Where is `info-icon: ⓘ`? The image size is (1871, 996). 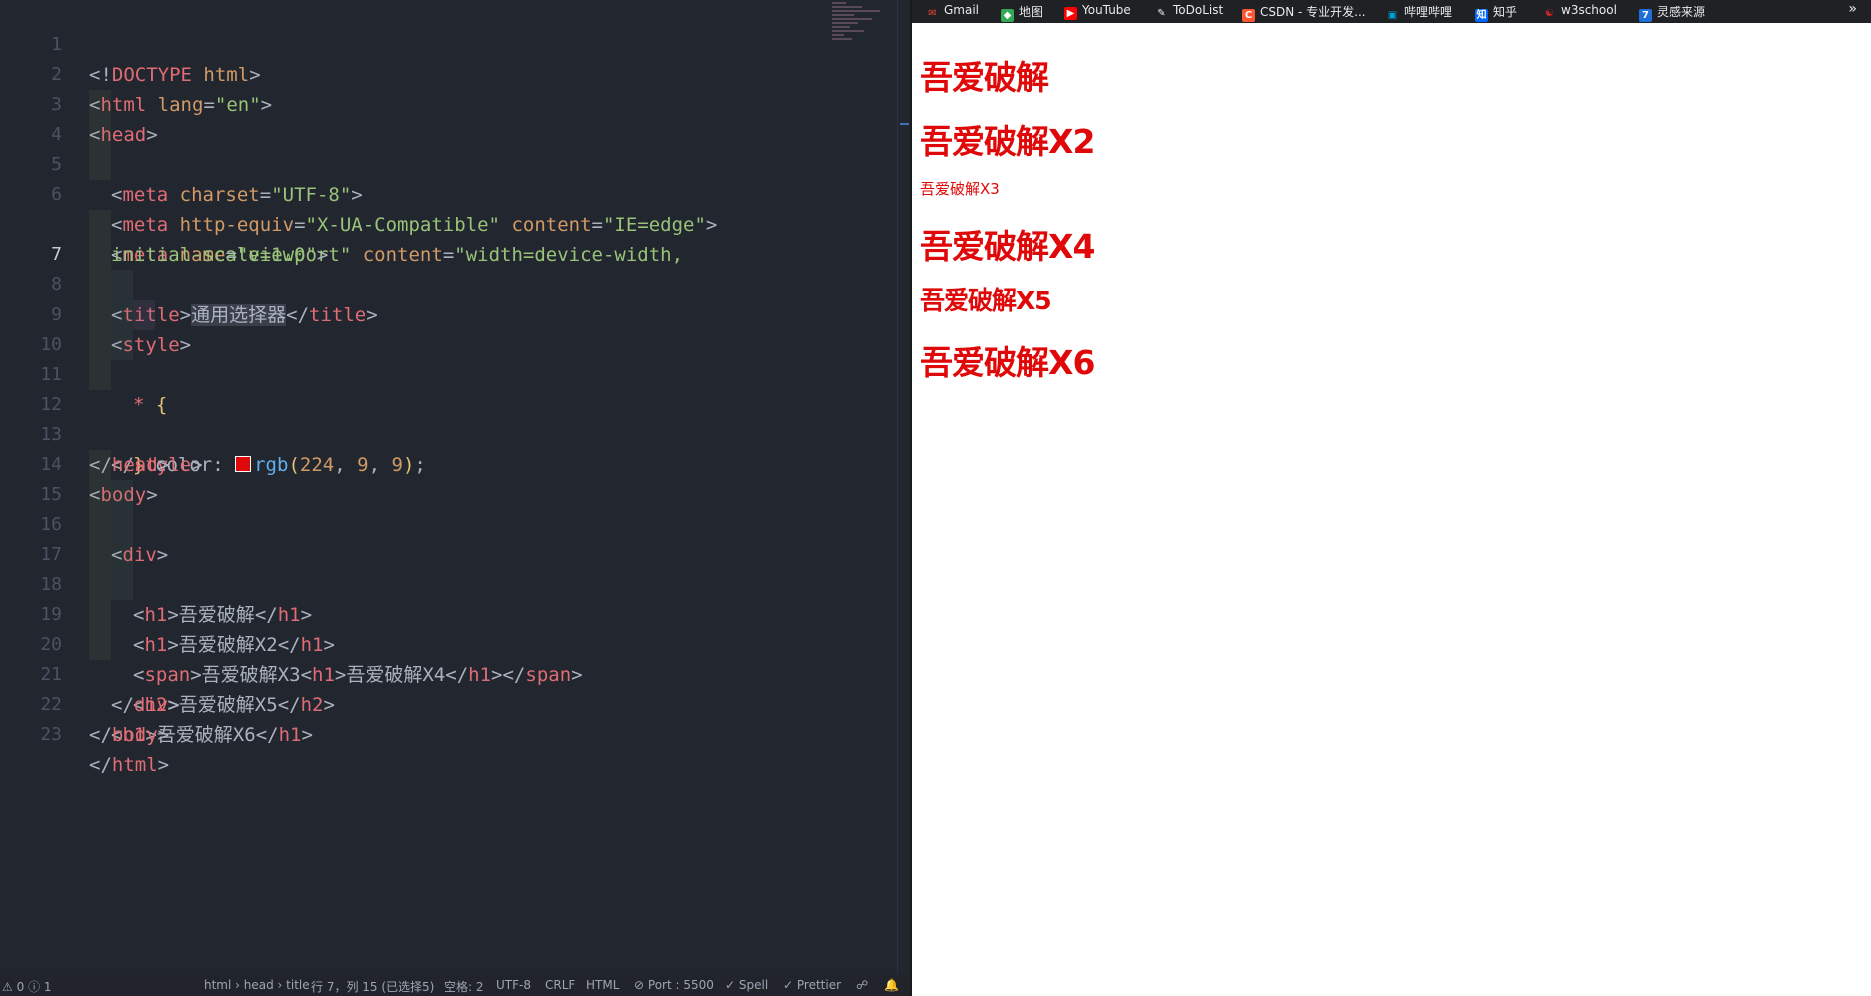
info-icon: ⓘ is located at coordinates (34, 987).